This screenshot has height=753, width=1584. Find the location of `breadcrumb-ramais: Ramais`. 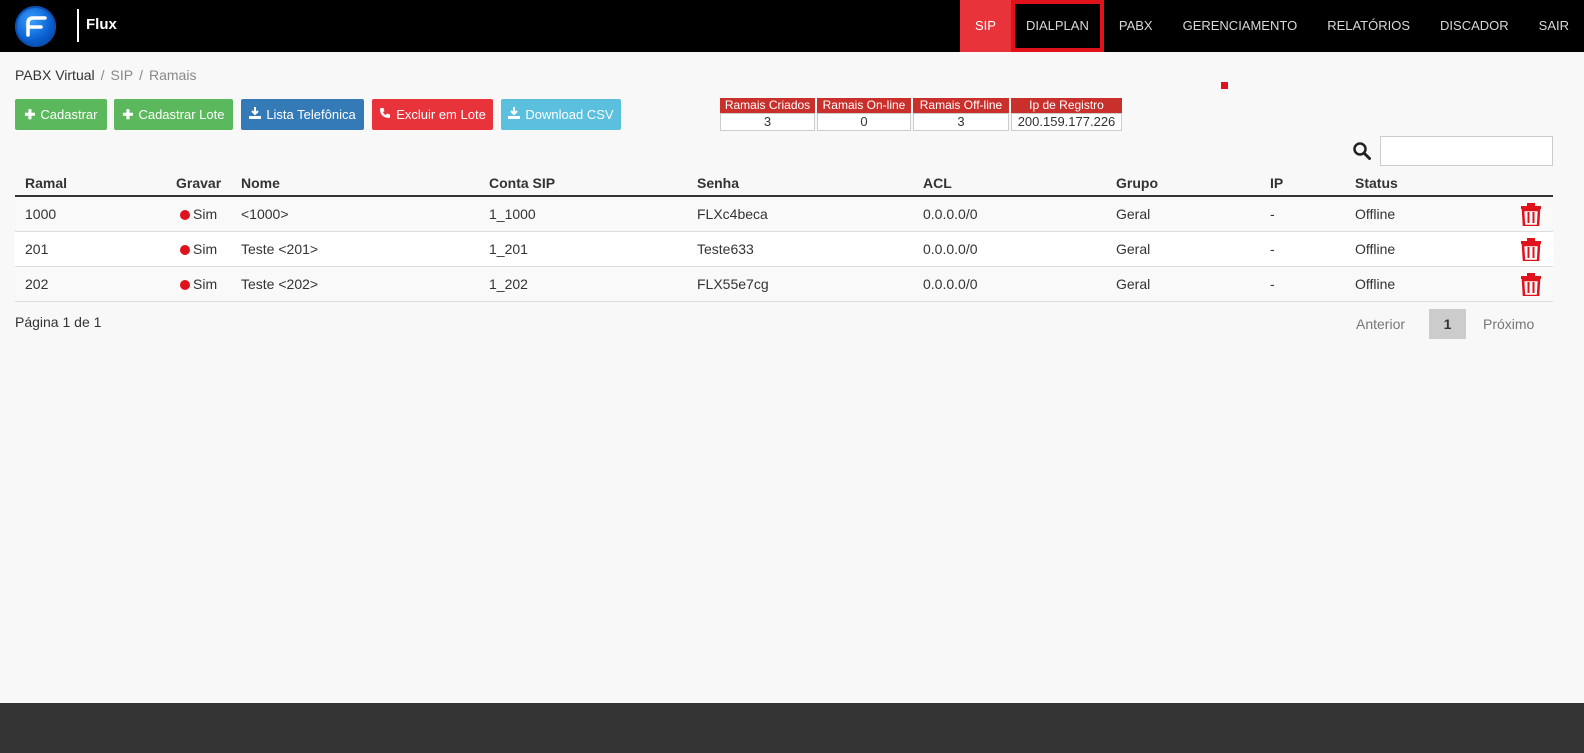

breadcrumb-ramais: Ramais is located at coordinates (173, 75).